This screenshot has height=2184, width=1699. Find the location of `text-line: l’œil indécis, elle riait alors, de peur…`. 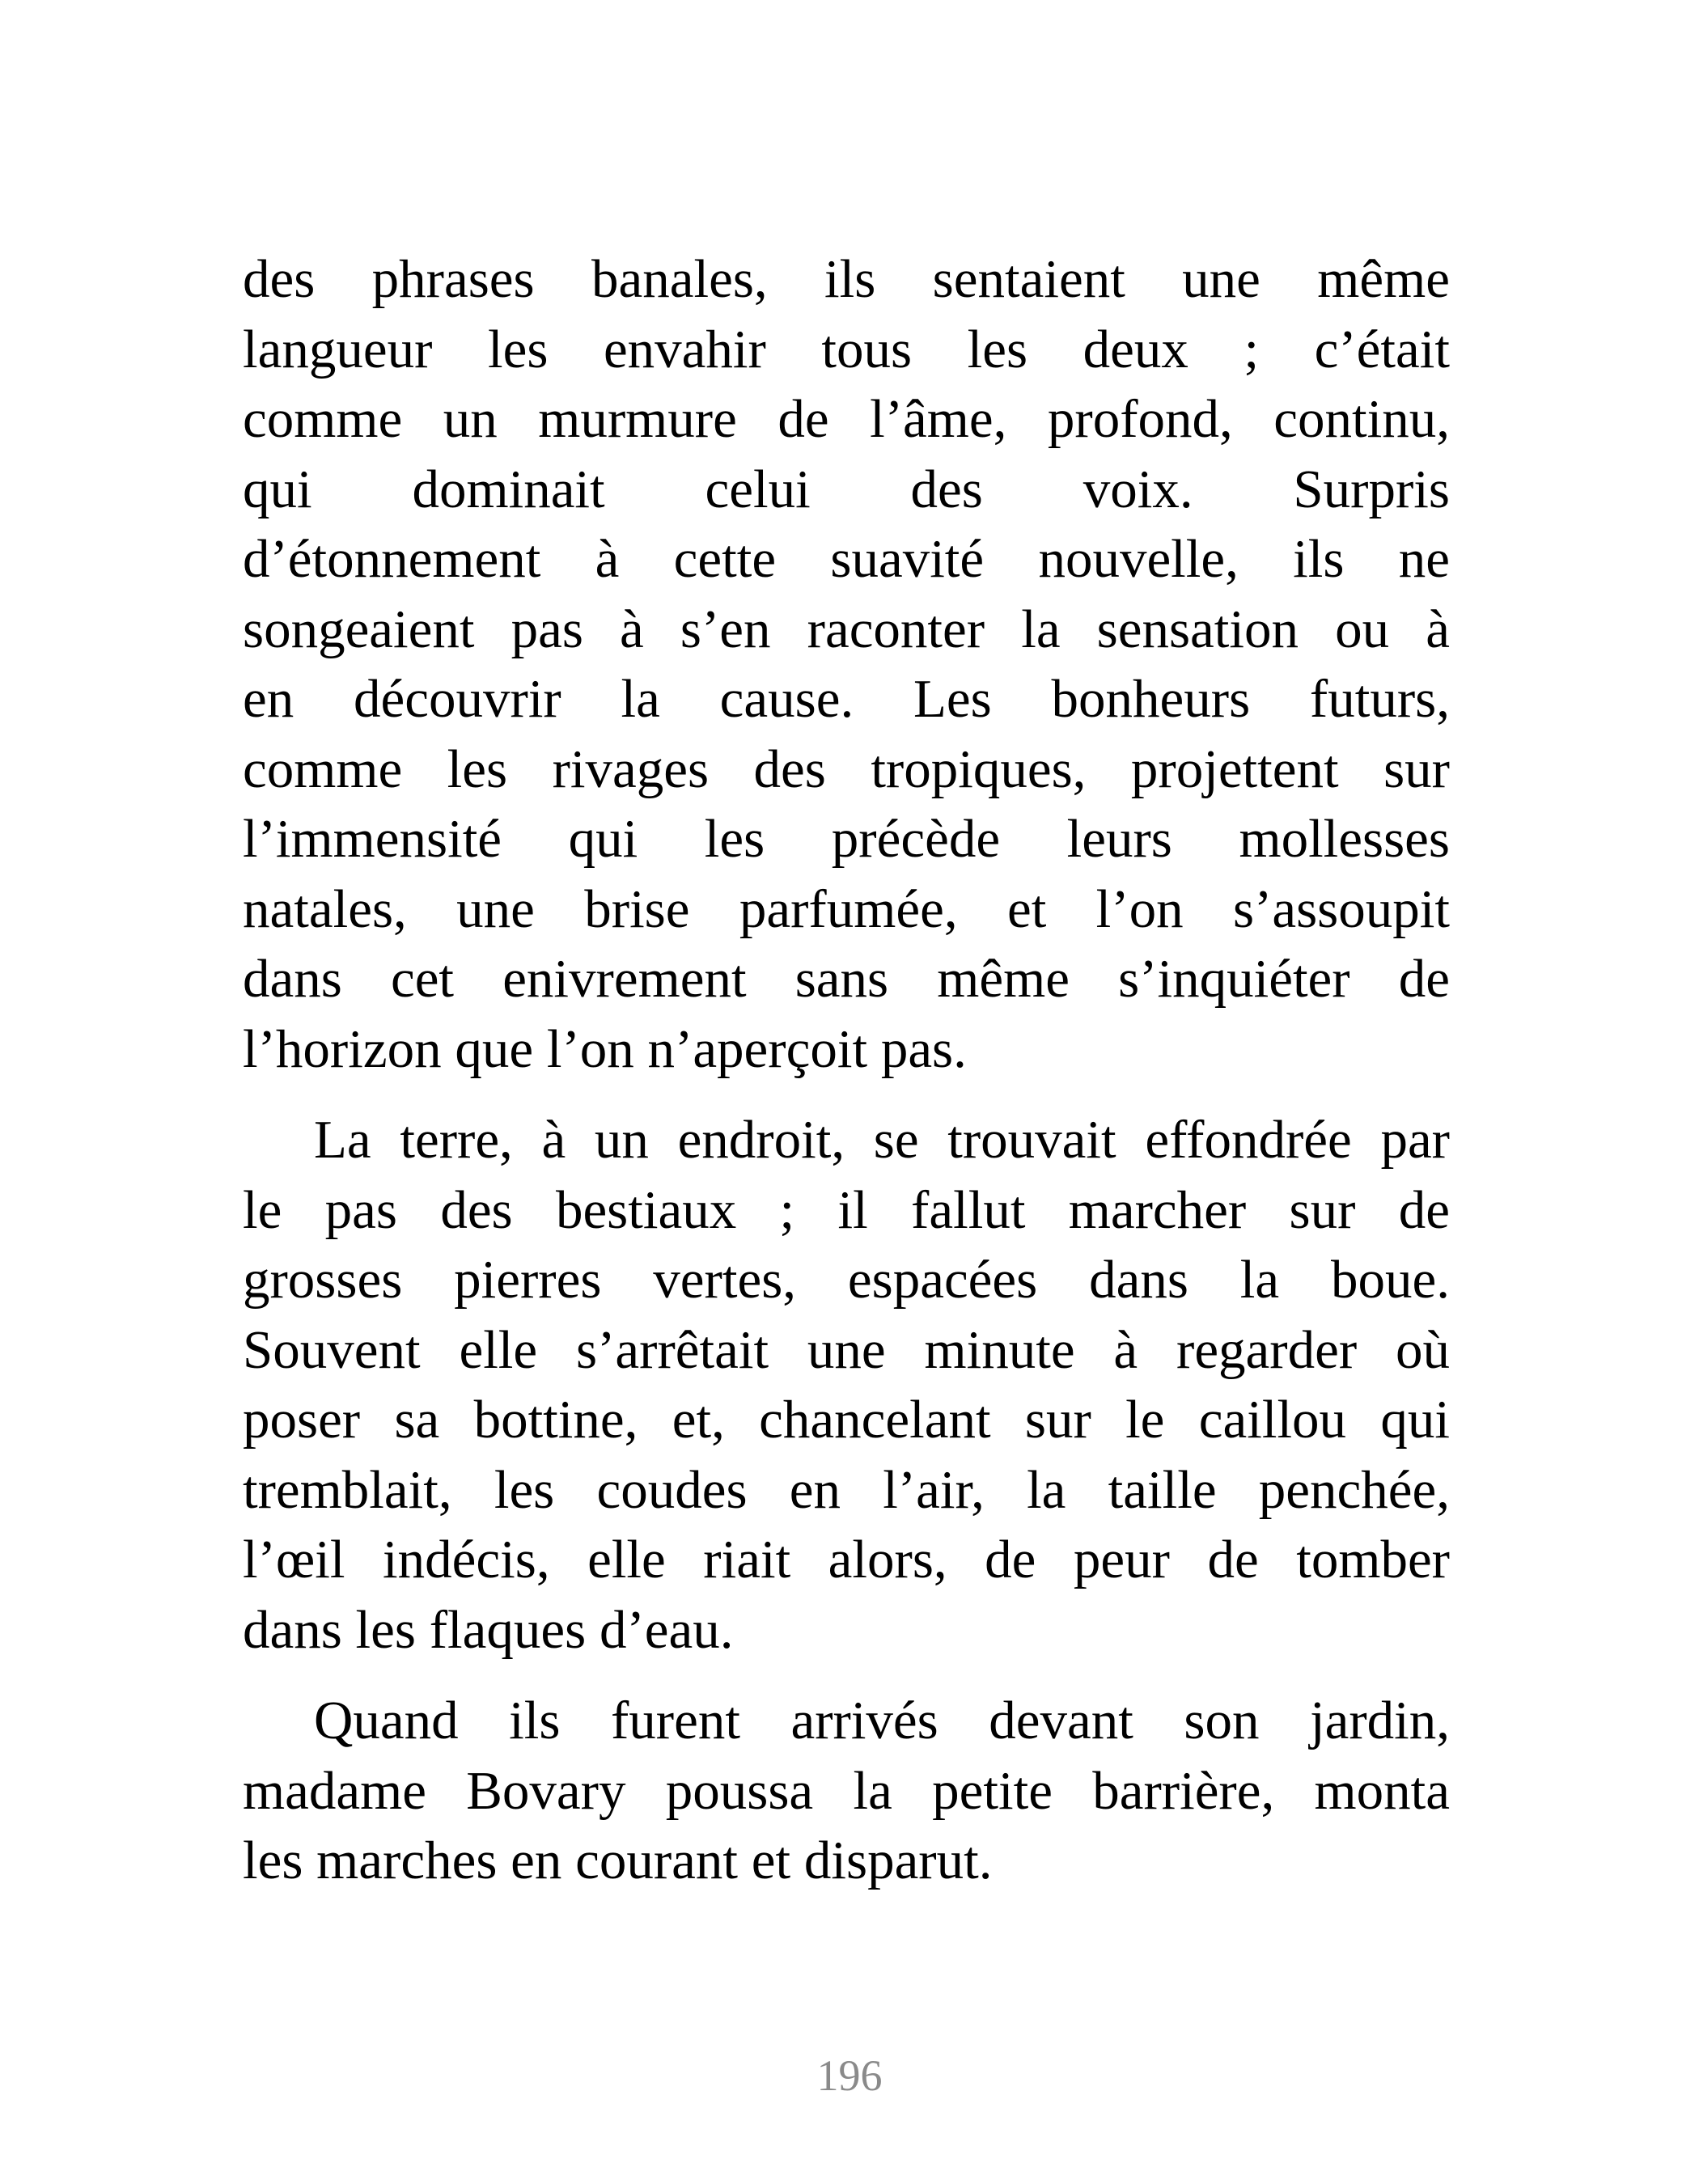

text-line: l’œil indécis, elle riait alors, de peur… is located at coordinates (846, 1559).